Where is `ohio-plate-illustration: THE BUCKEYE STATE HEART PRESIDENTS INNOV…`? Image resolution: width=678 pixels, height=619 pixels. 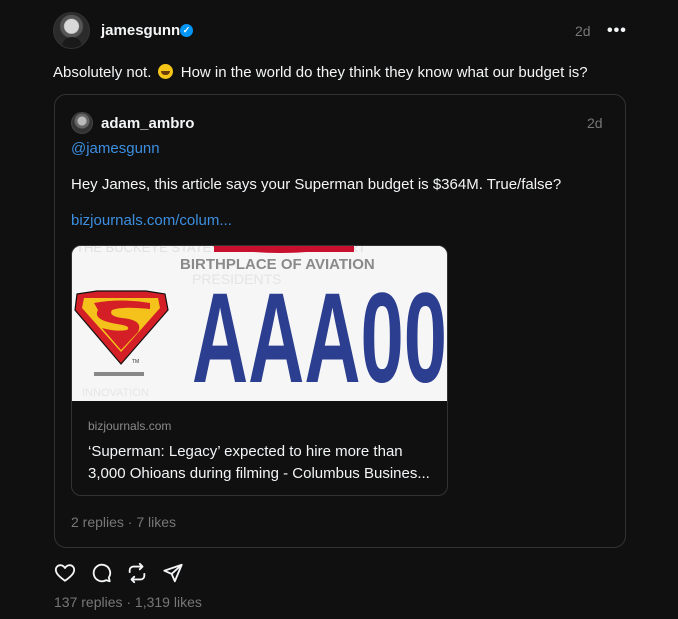 ohio-plate-illustration: THE BUCKEYE STATE HEART PRESIDENTS INNOV… is located at coordinates (259, 323).